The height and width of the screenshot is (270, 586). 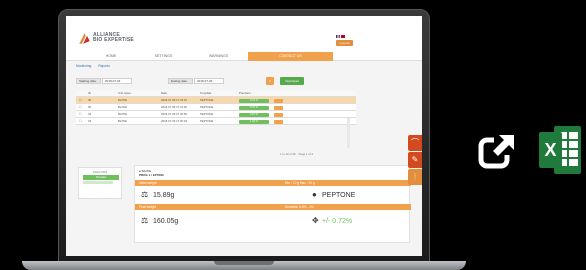 I want to click on table-scrollbar, so click(x=348, y=133).